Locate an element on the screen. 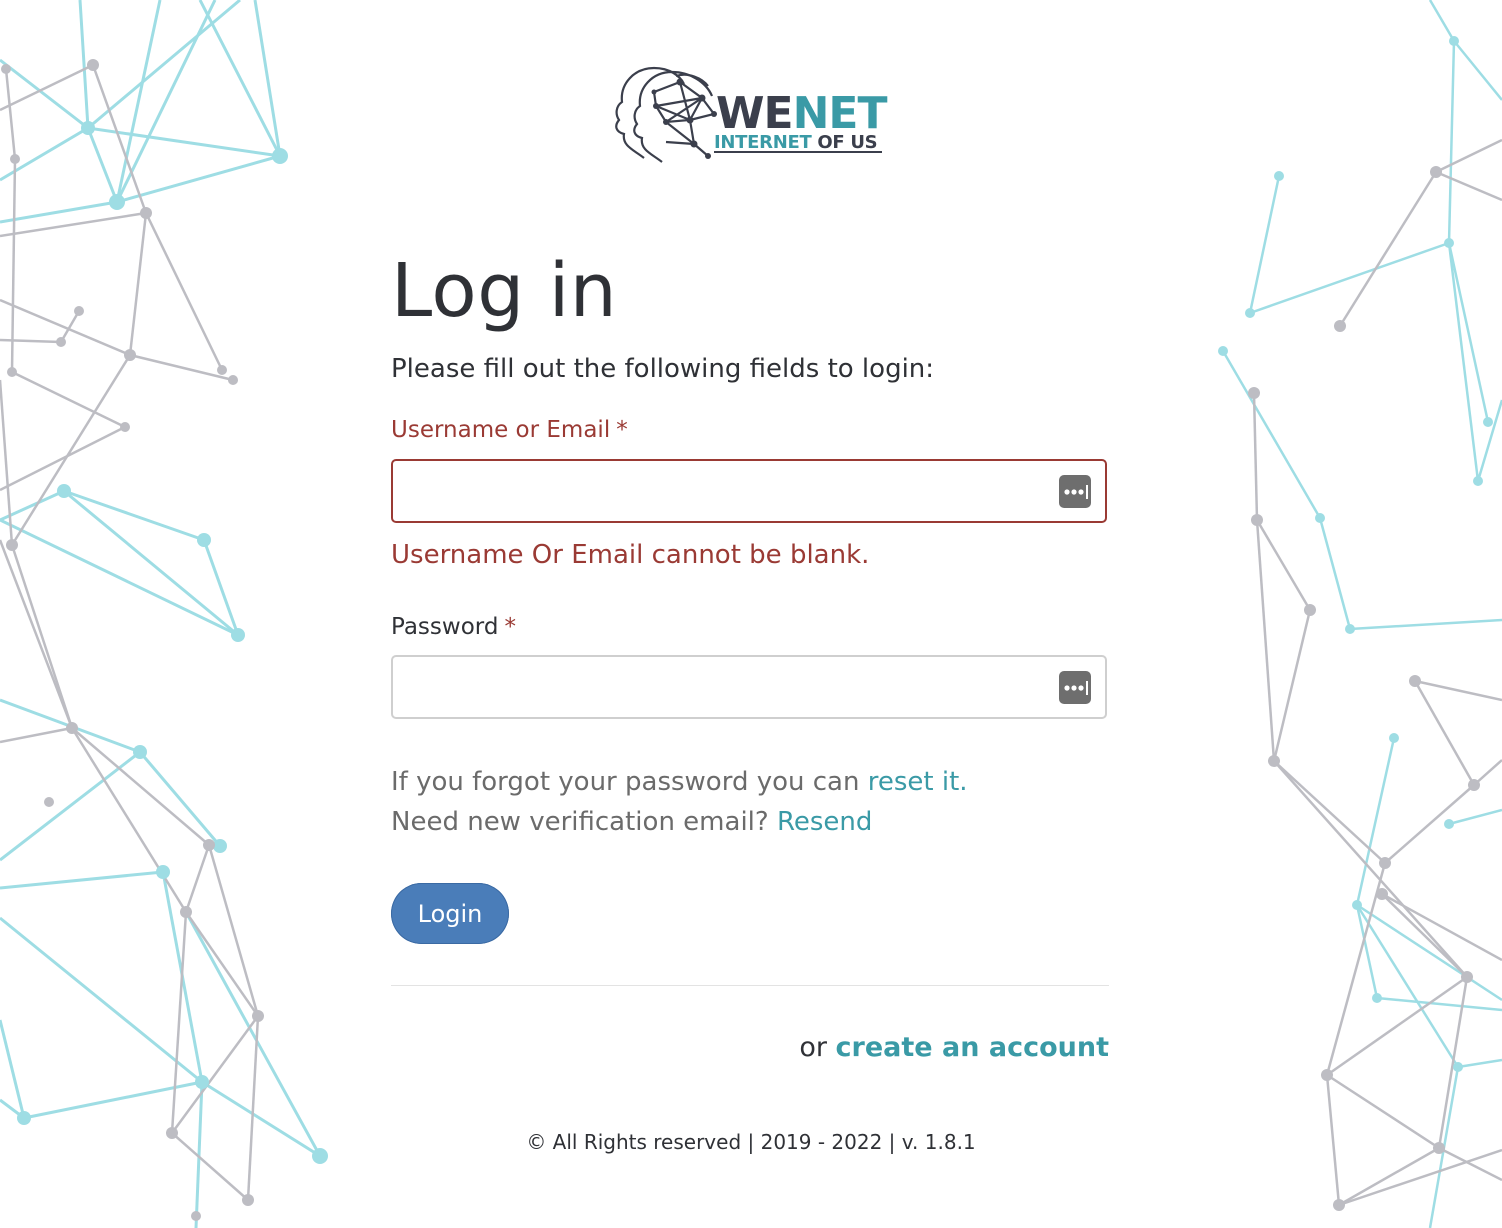  create-account-link: create an account is located at coordinates (972, 1047).